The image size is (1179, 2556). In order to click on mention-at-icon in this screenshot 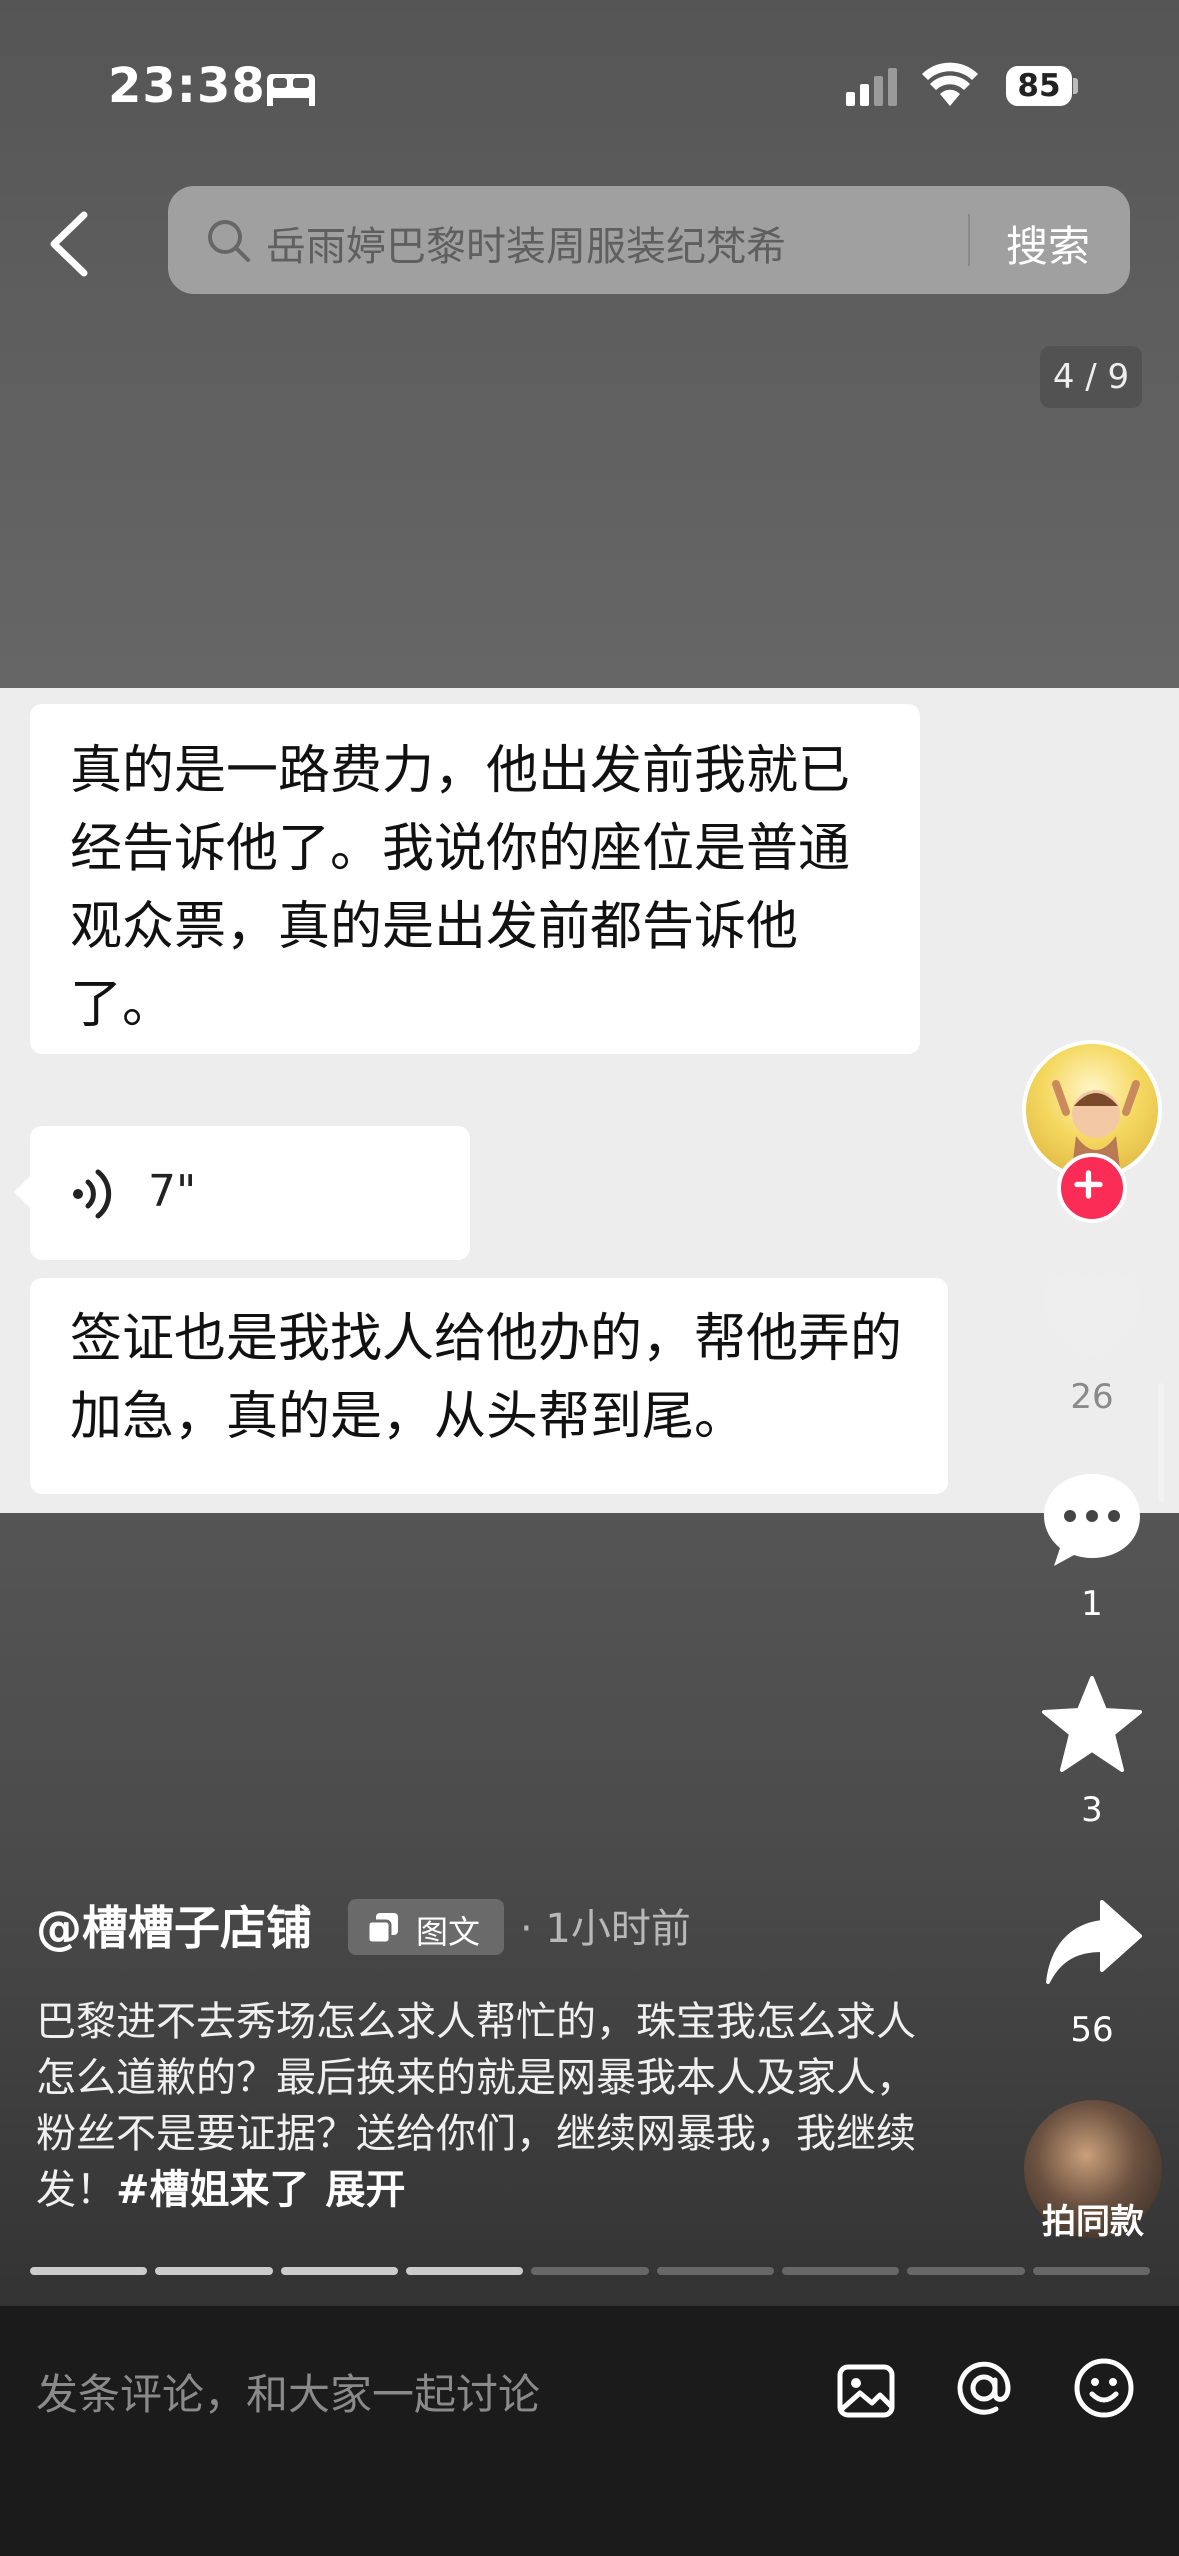, I will do `click(984, 2388)`.